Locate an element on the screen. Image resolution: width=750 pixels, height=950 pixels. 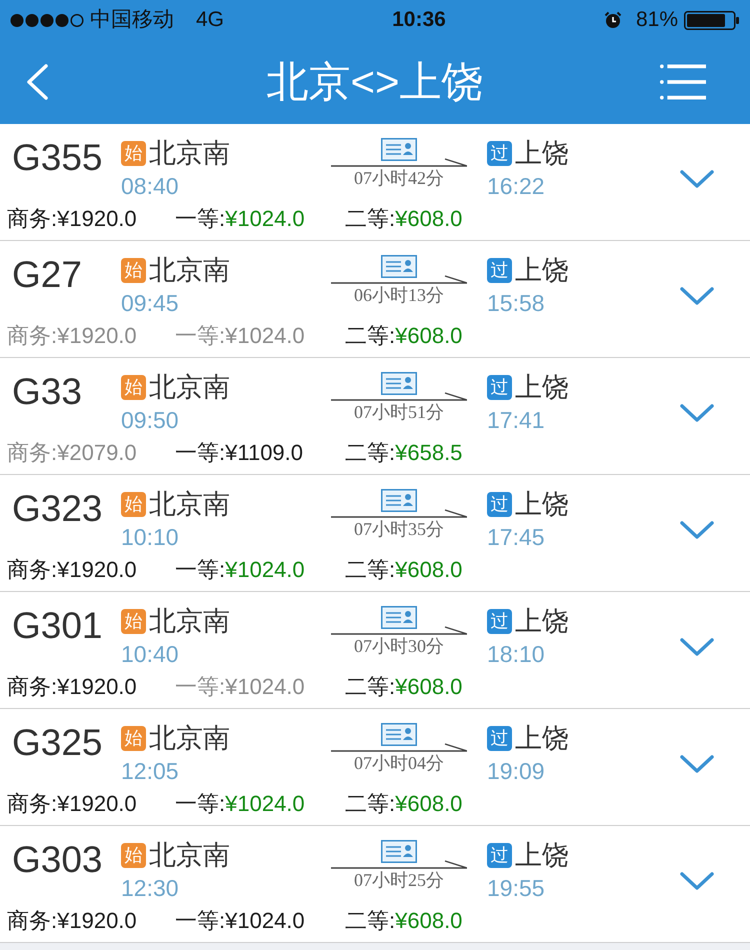
train-number: G355 is located at coordinates (57, 158).